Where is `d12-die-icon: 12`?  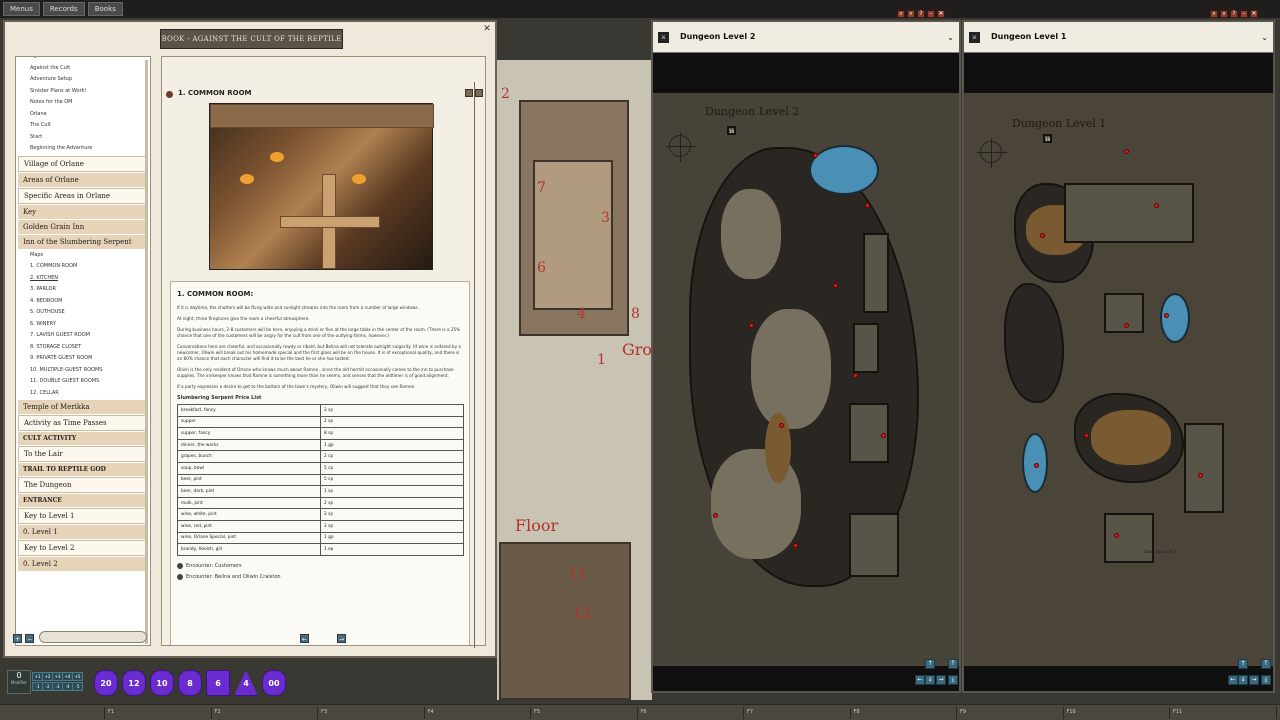 d12-die-icon: 12 is located at coordinates (134, 683).